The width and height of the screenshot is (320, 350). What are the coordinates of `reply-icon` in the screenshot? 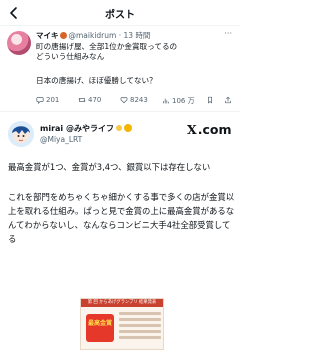 It's located at (40, 100).